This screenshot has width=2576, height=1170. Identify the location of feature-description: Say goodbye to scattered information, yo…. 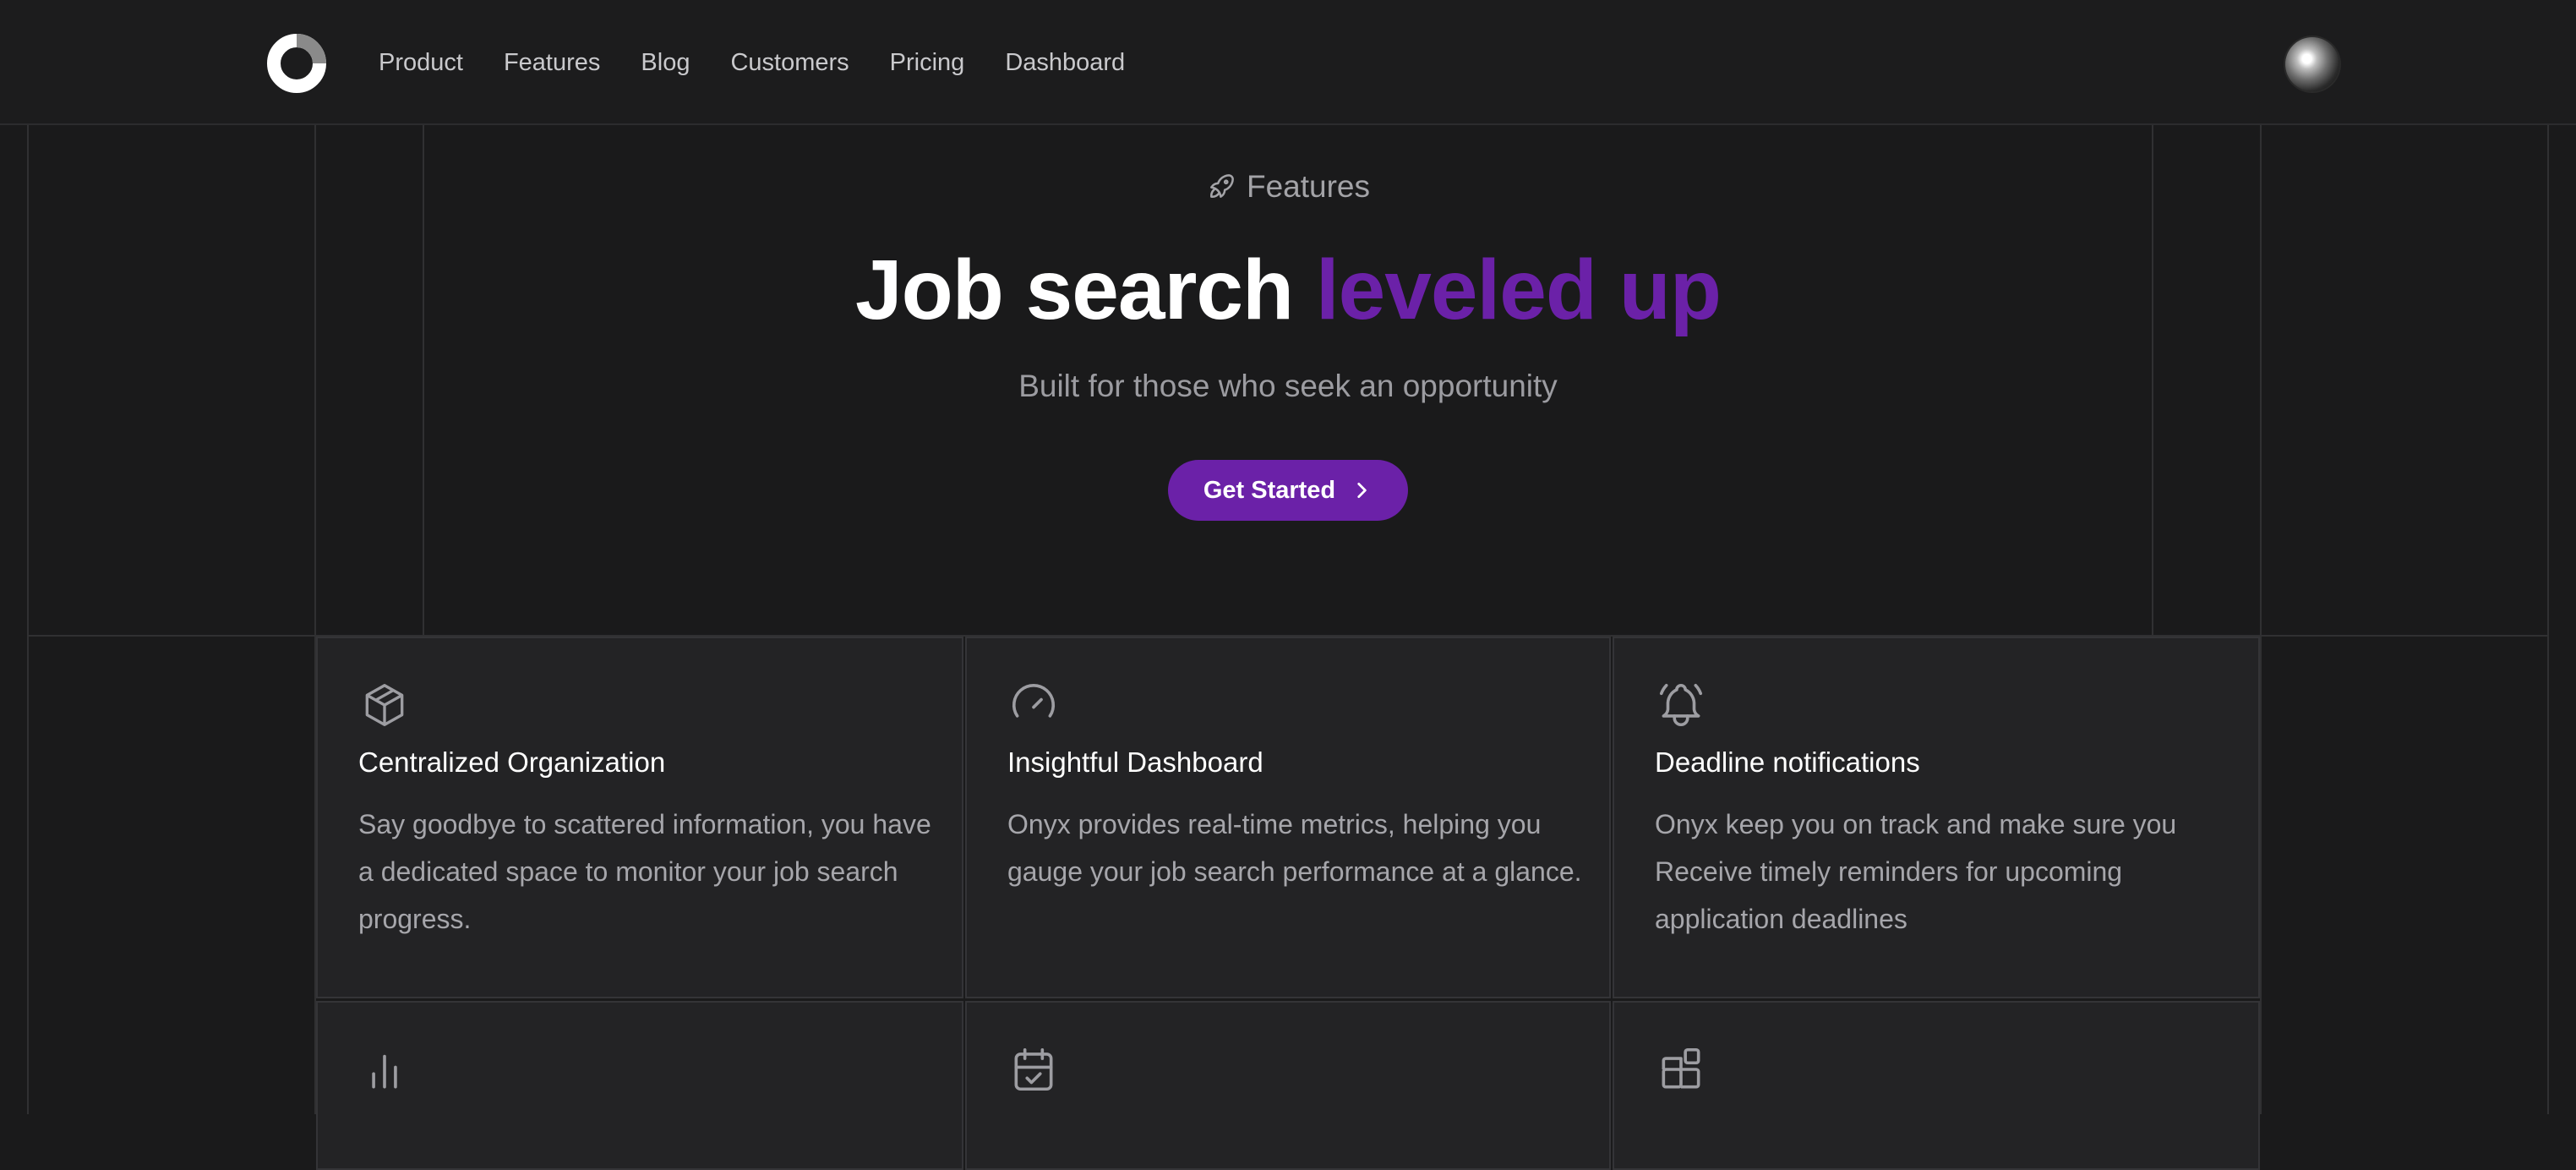
(644, 871).